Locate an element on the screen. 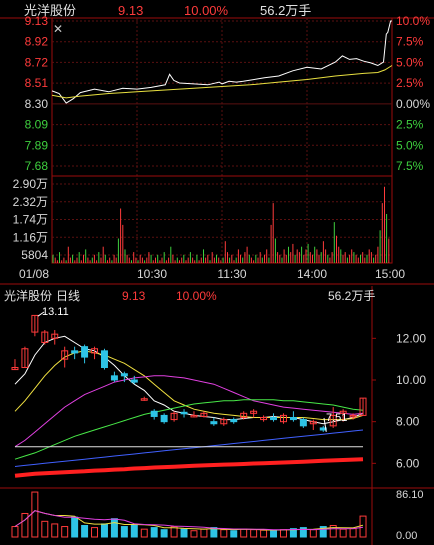 Image resolution: width=434 pixels, height=545 pixels. daily-volume: 56.2万手 is located at coordinates (352, 296).